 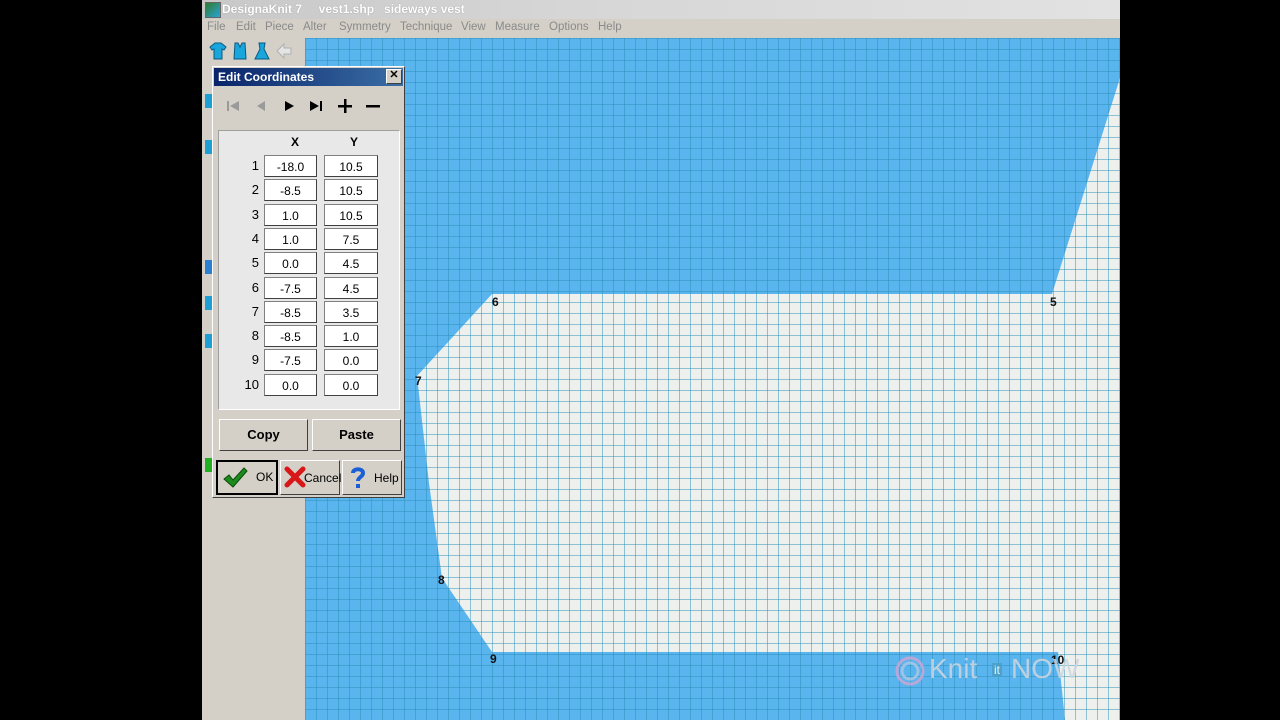 What do you see at coordinates (910, 671) in the screenshot?
I see `yarn-logo-icon` at bounding box center [910, 671].